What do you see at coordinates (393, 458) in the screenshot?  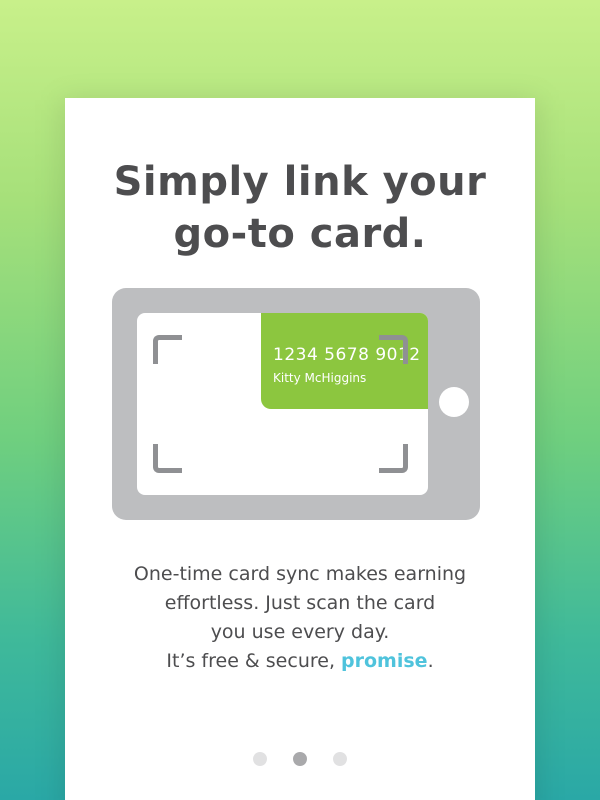 I see `scan-corner-bottom-right-icon` at bounding box center [393, 458].